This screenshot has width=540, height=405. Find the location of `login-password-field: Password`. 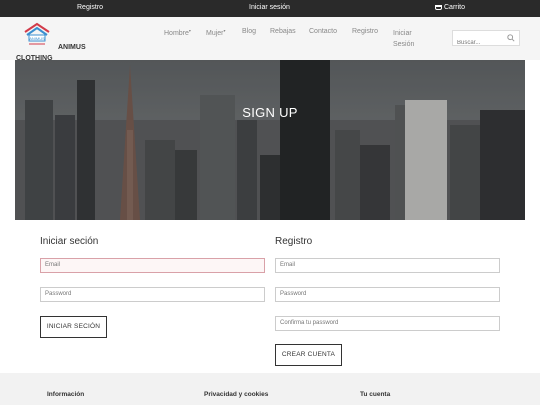

login-password-field: Password is located at coordinates (152, 294).